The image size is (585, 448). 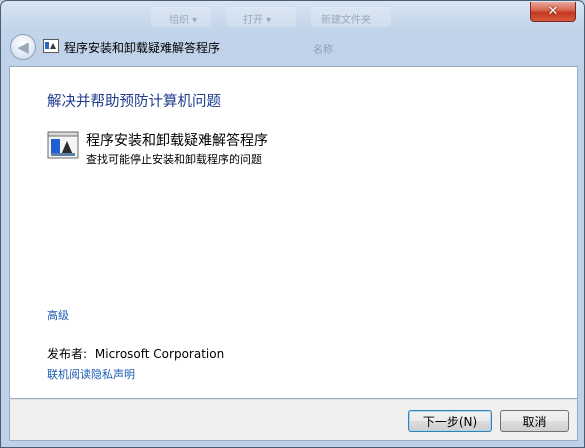 I want to click on close-button: ✕, so click(x=553, y=12).